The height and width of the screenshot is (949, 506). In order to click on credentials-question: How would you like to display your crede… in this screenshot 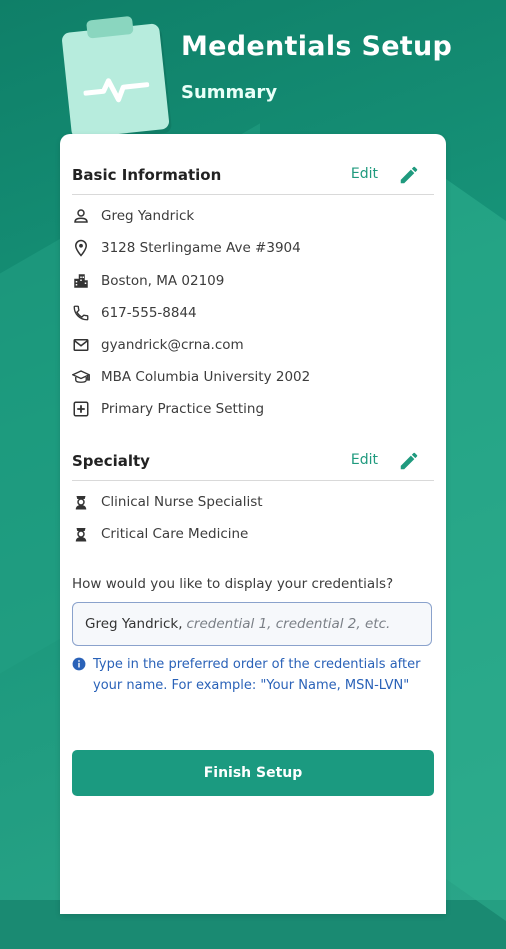, I will do `click(233, 584)`.